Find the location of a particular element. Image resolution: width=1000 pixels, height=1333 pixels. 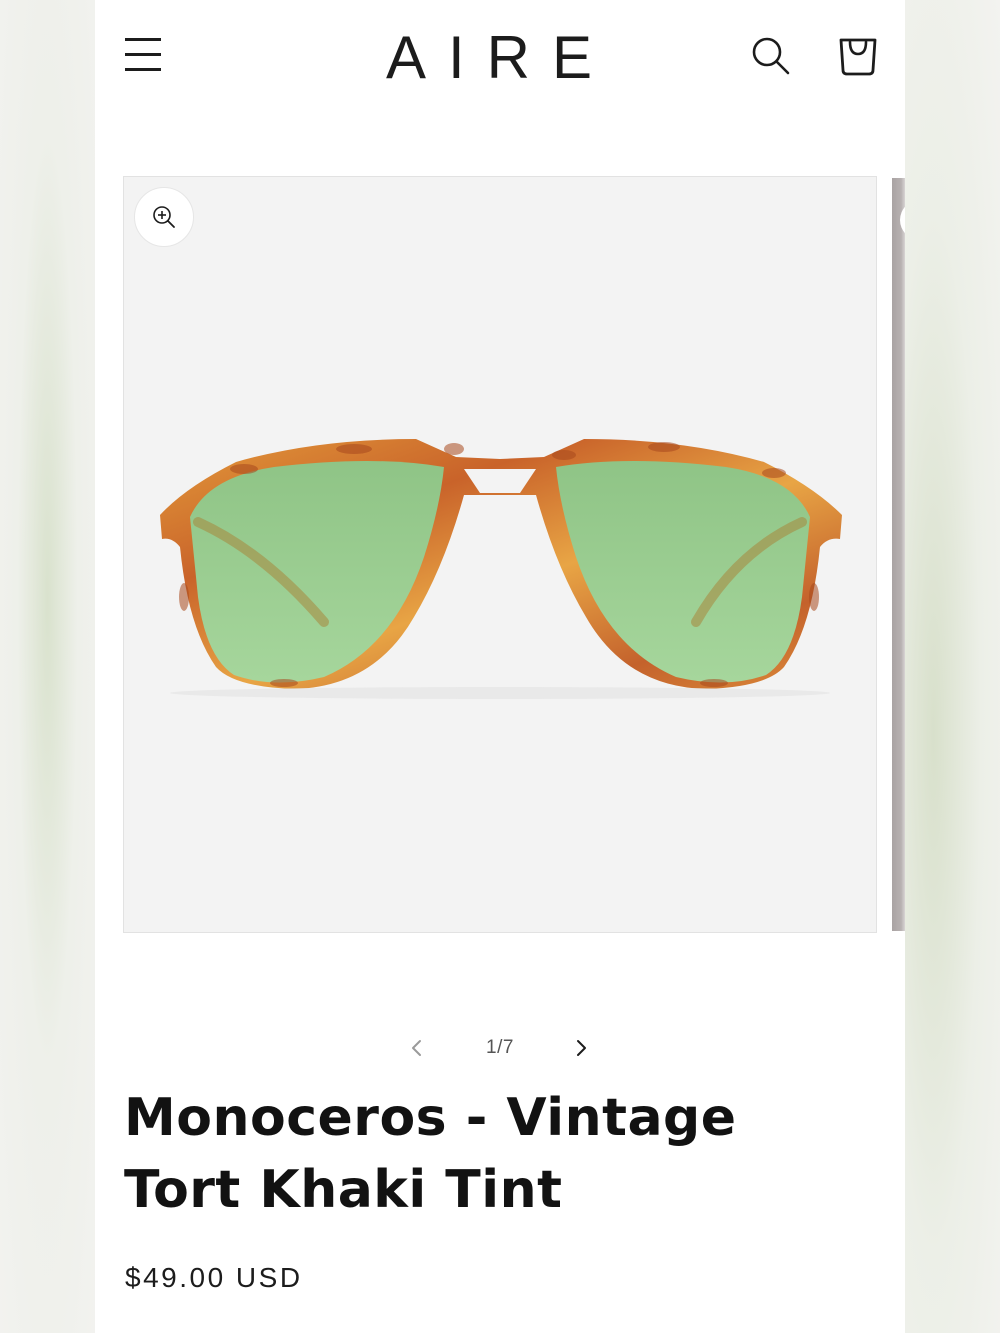

search-icon is located at coordinates (771, 56).